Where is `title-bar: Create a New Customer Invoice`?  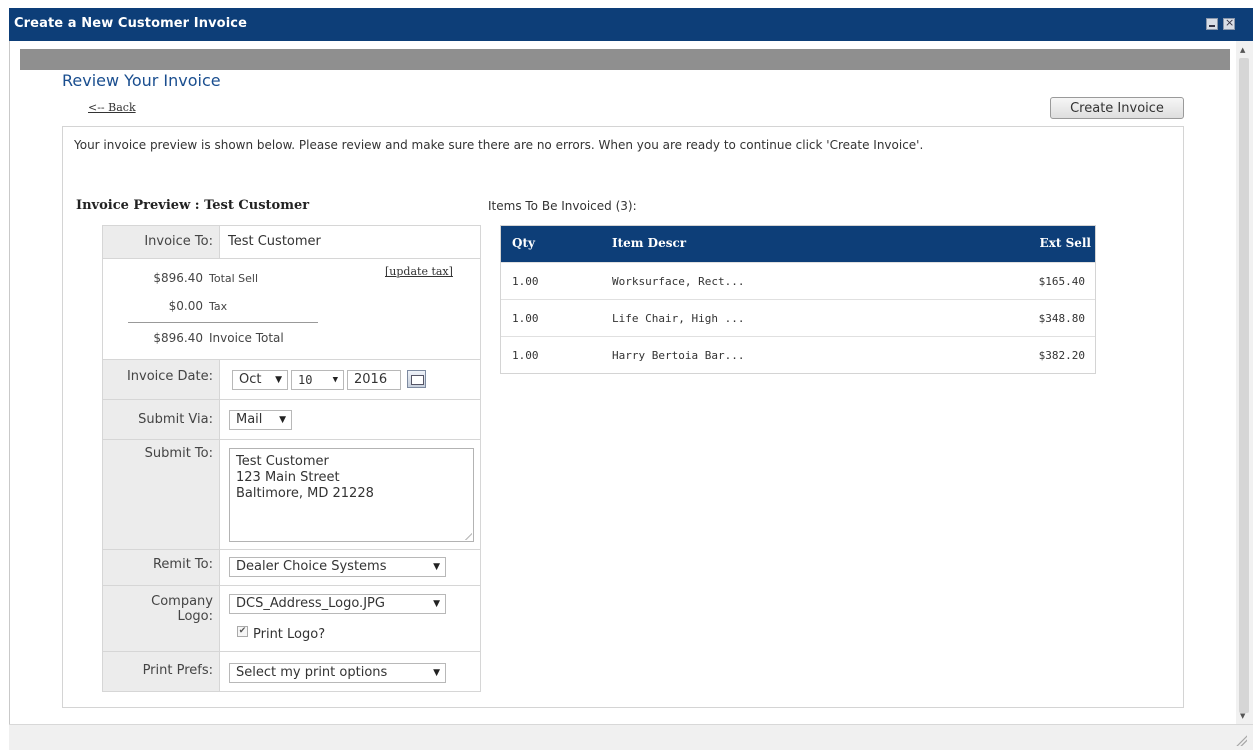 title-bar: Create a New Customer Invoice is located at coordinates (631, 24).